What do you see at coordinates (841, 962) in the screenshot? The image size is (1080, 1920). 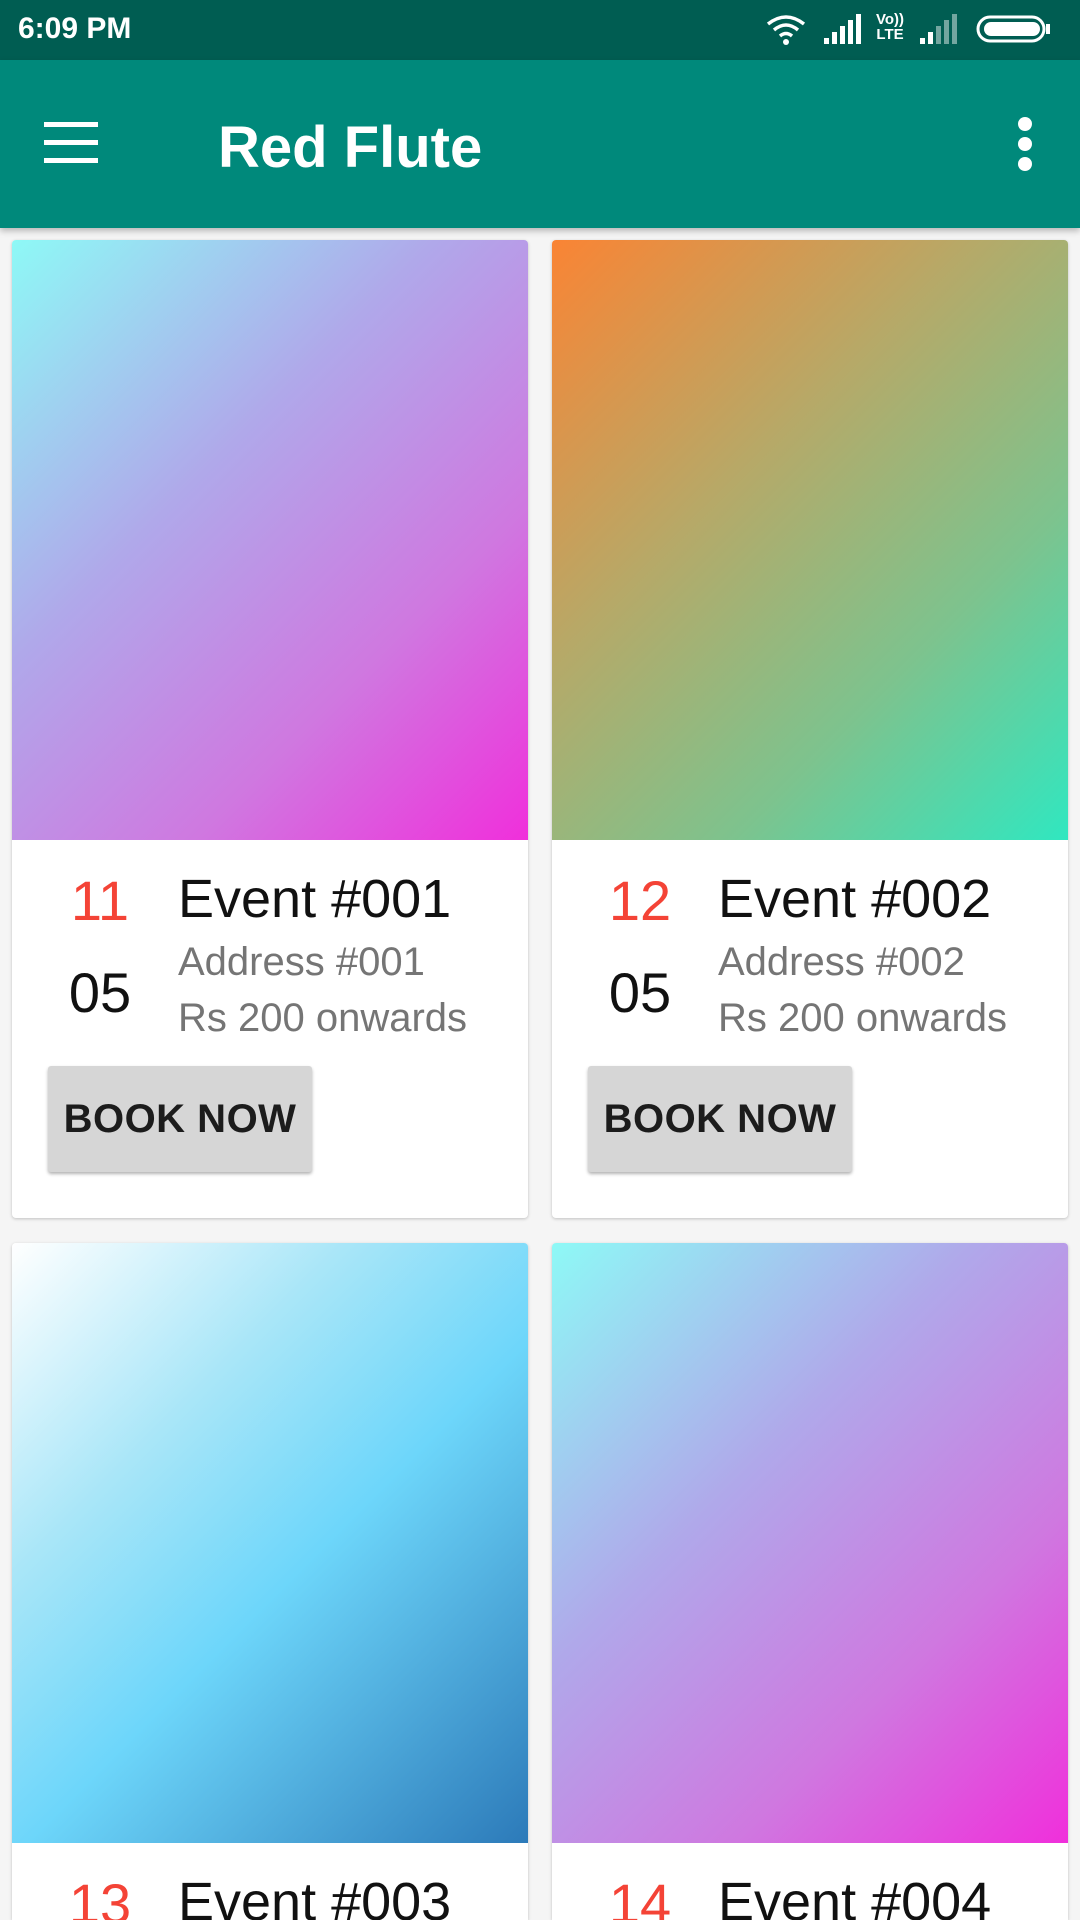 I see `event-address: Address #002` at bounding box center [841, 962].